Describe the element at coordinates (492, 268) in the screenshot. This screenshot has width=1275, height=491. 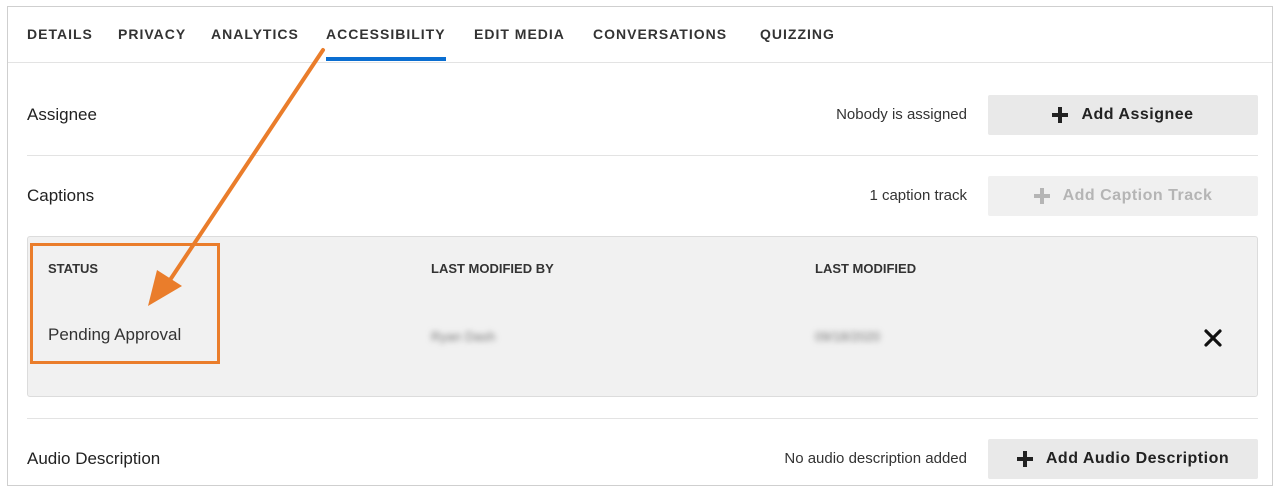
I see `column-header-last-modified-by: LAST MODIFIED BY` at that location.